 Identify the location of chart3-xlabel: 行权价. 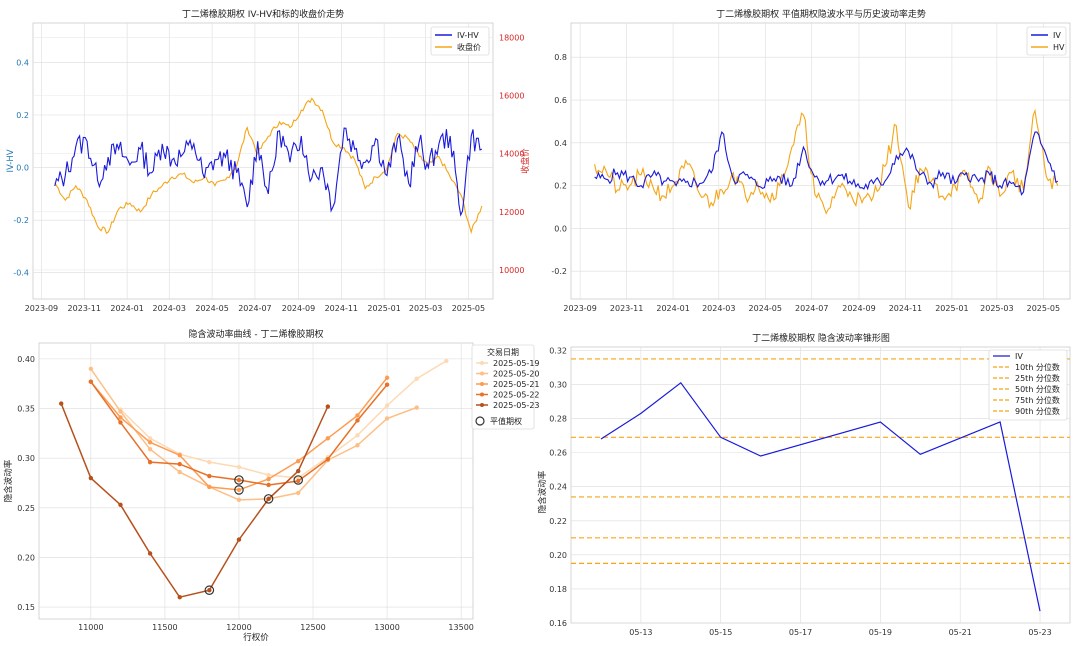
(256, 637).